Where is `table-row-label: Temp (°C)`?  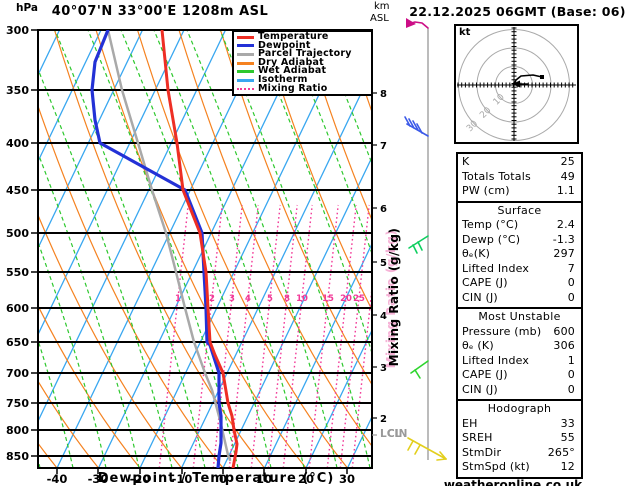
table-row-label: Temp (°C) is located at coordinates (490, 224).